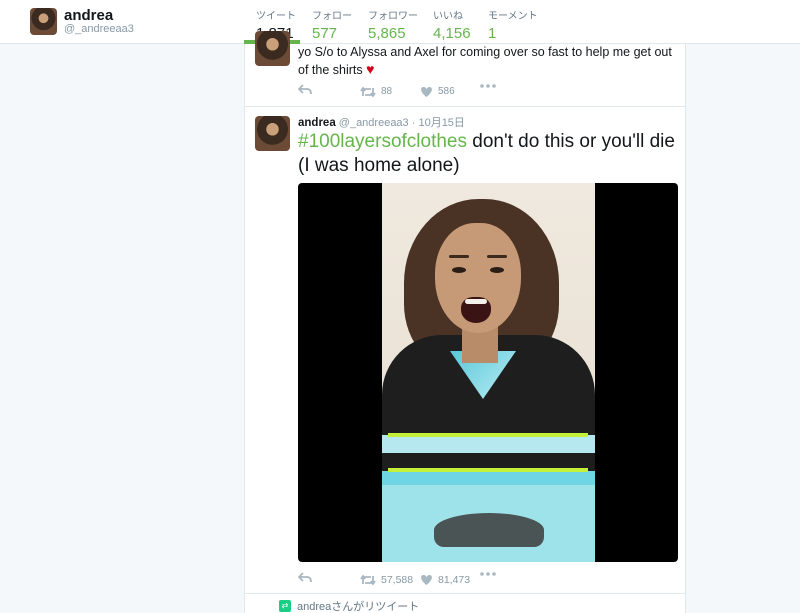  I want to click on stat-label: いいね, so click(448, 16).